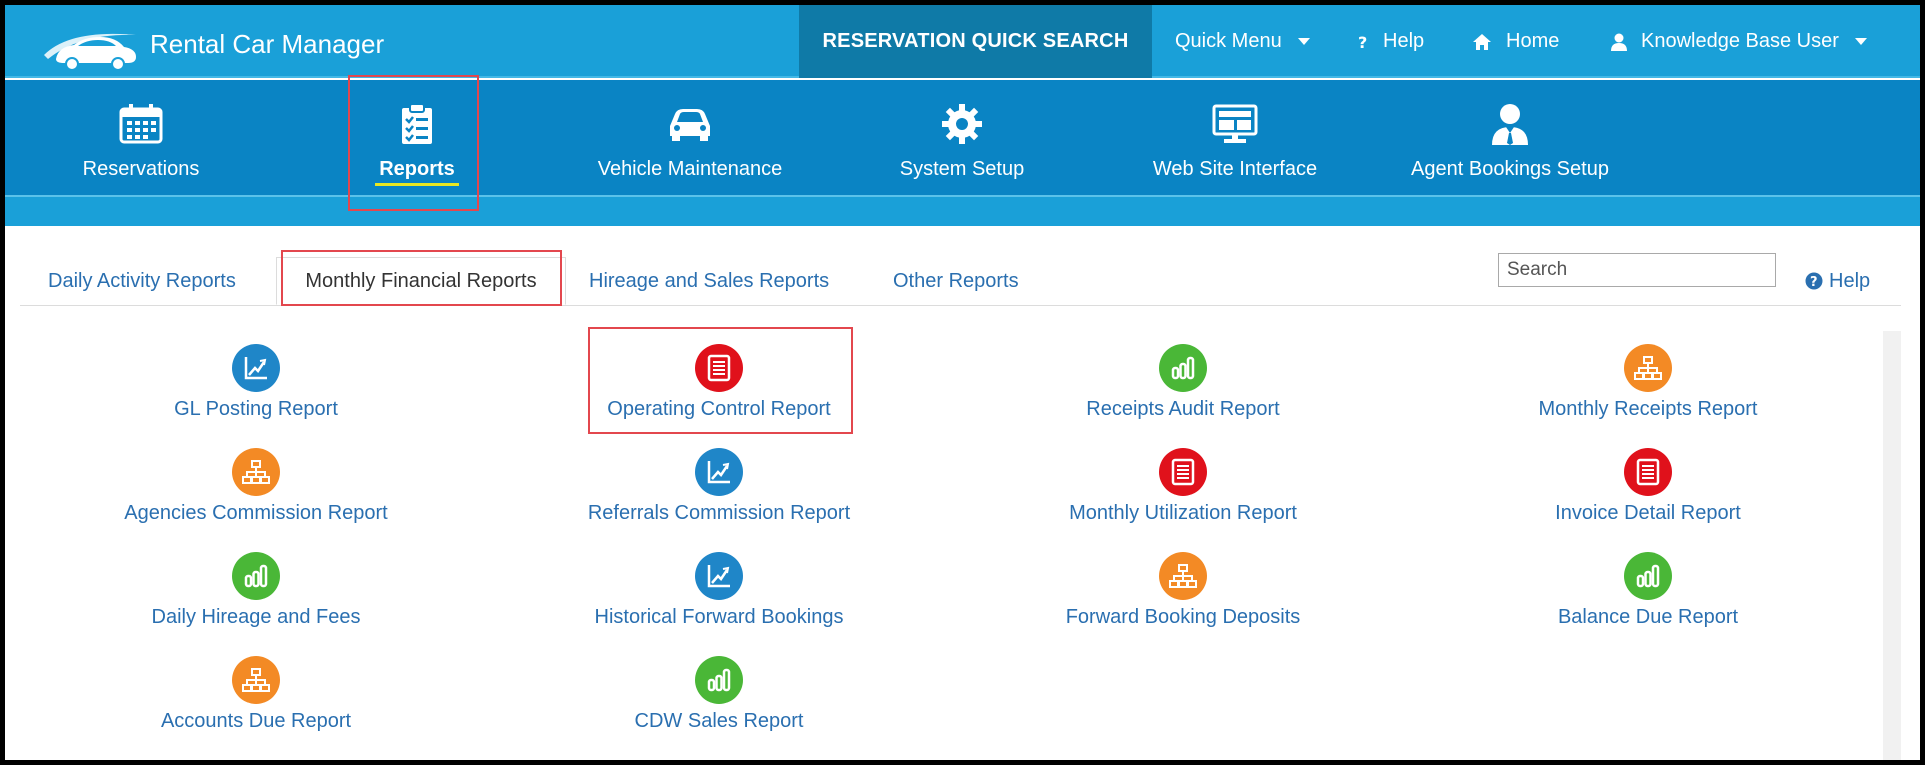 The image size is (1925, 765). I want to click on report-label: Monthly Receipts Report, so click(1648, 409).